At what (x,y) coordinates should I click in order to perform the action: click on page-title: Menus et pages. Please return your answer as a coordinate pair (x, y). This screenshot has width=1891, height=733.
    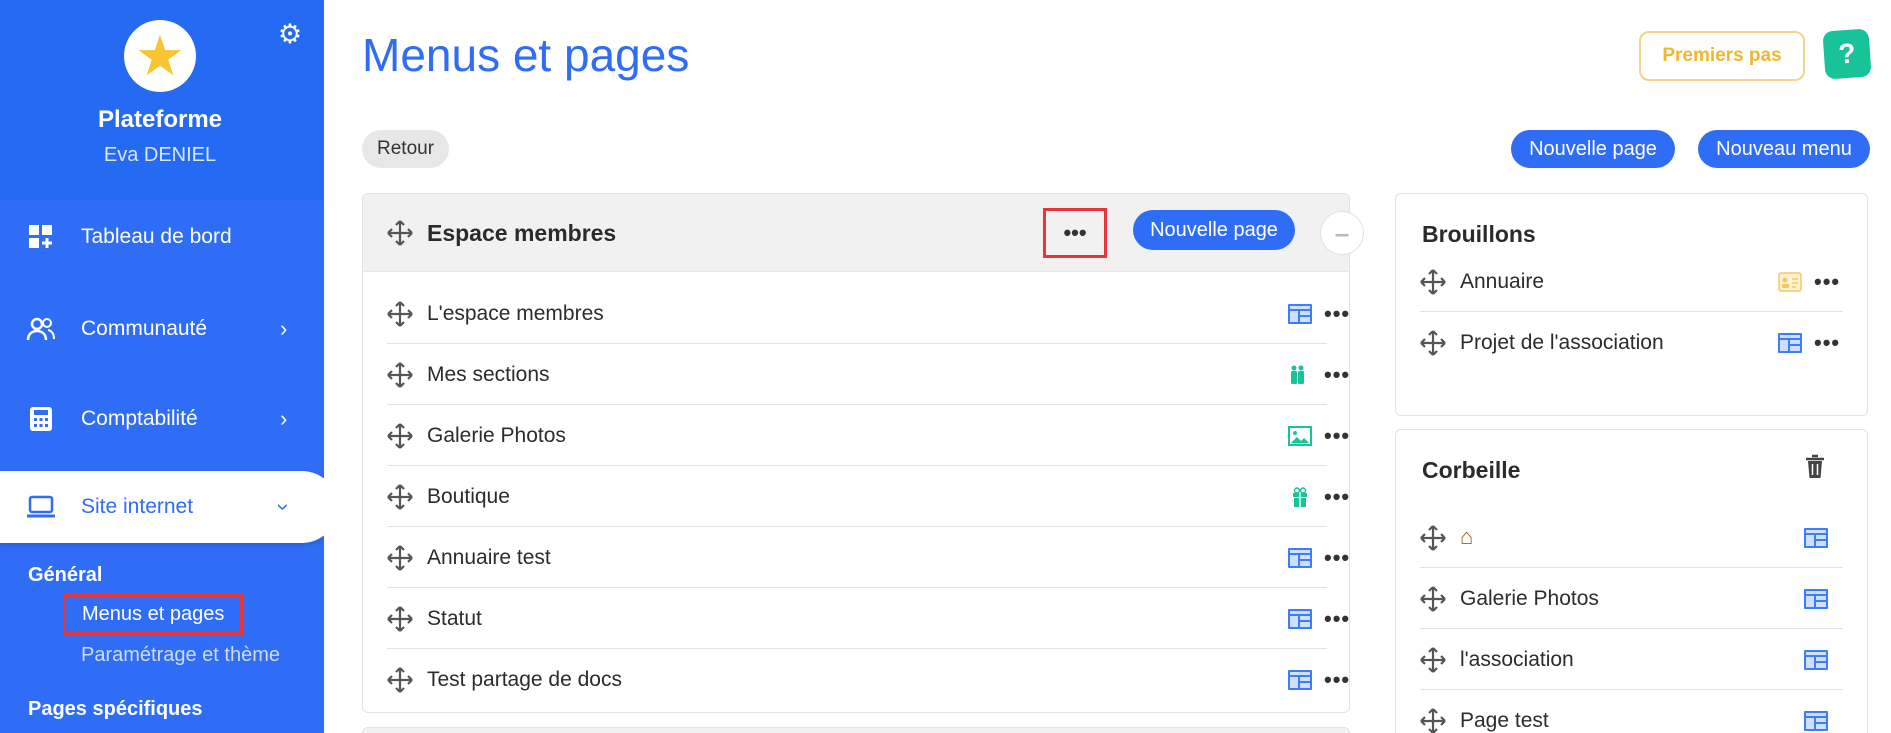
    Looking at the image, I should click on (526, 55).